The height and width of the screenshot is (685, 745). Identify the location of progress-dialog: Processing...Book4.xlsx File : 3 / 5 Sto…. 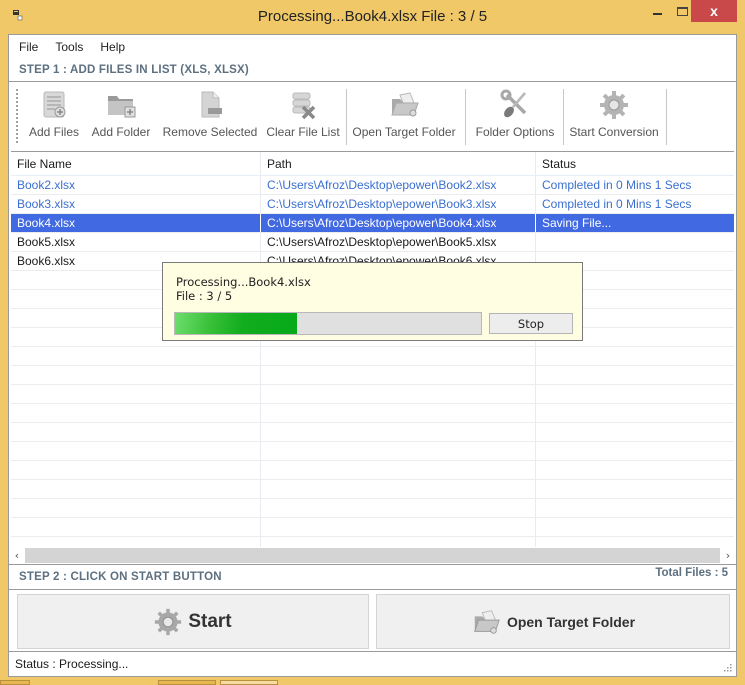
(372, 301).